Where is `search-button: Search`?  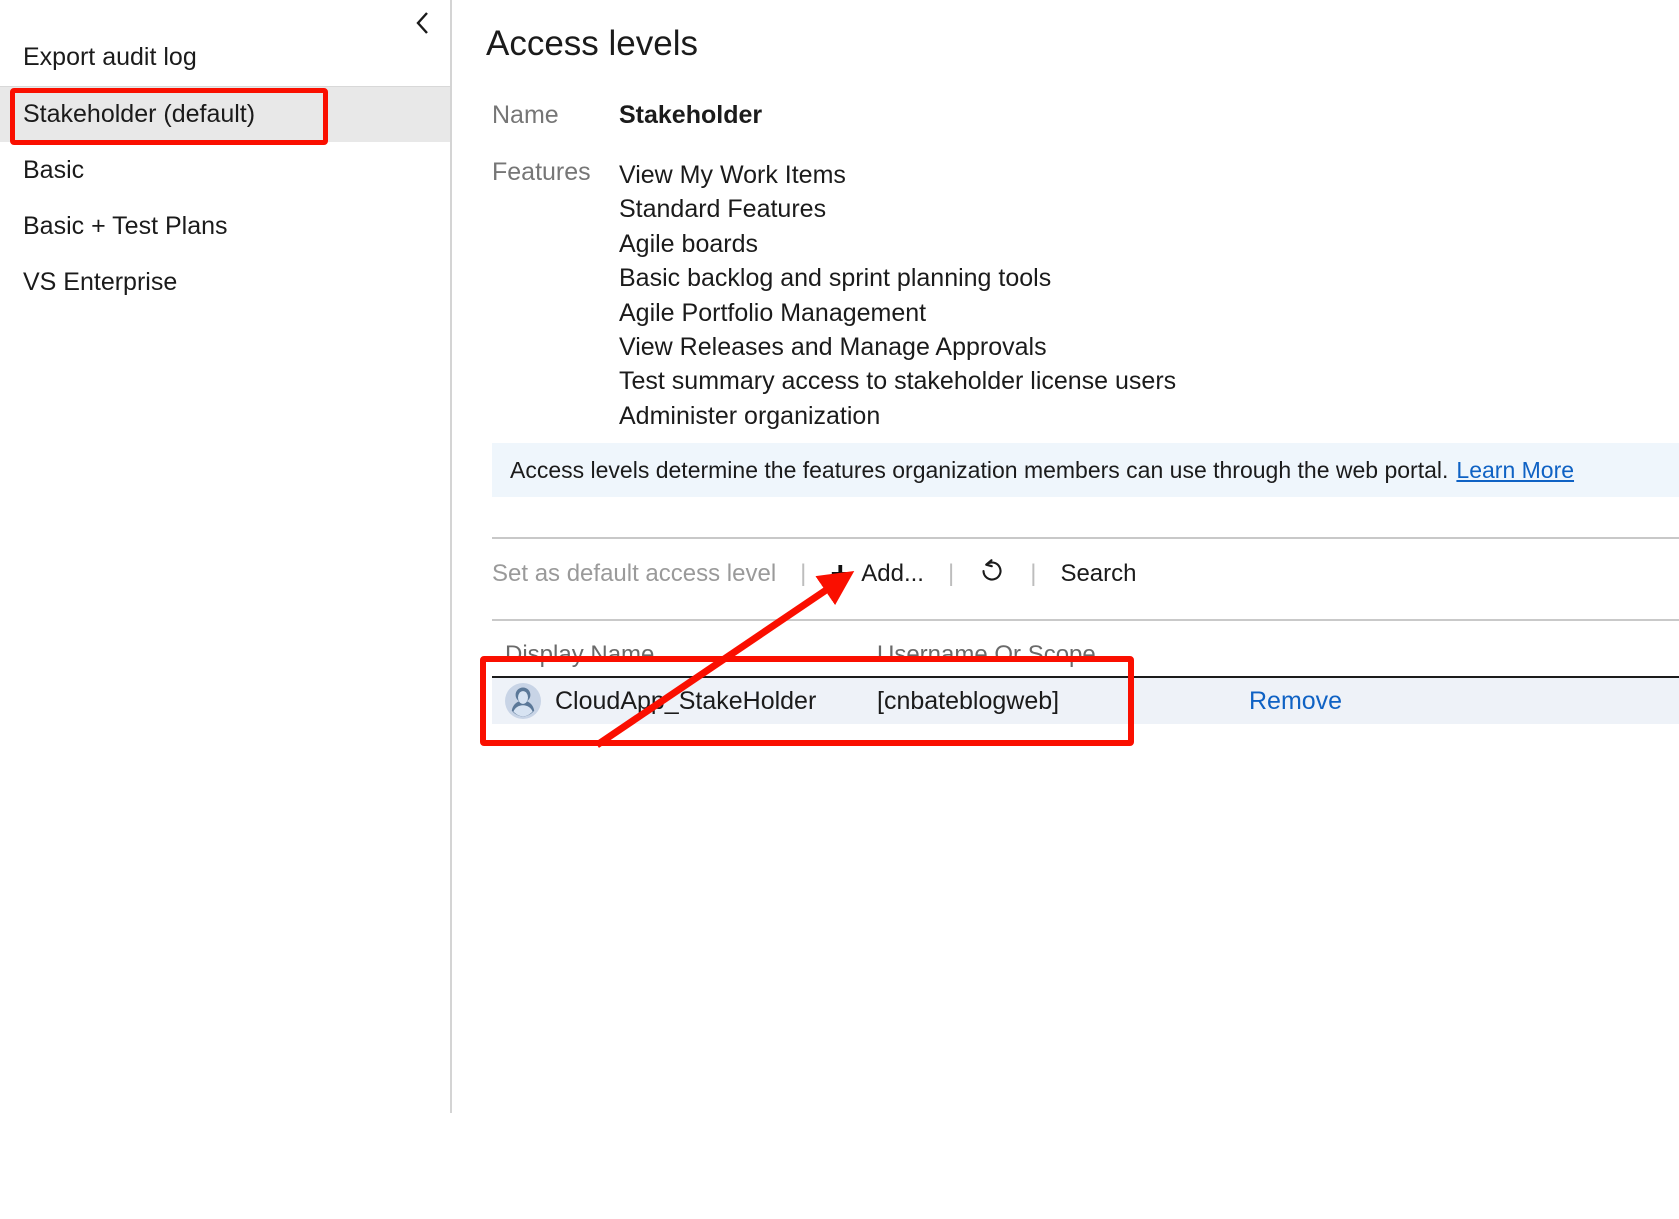
search-button: Search is located at coordinates (1098, 574).